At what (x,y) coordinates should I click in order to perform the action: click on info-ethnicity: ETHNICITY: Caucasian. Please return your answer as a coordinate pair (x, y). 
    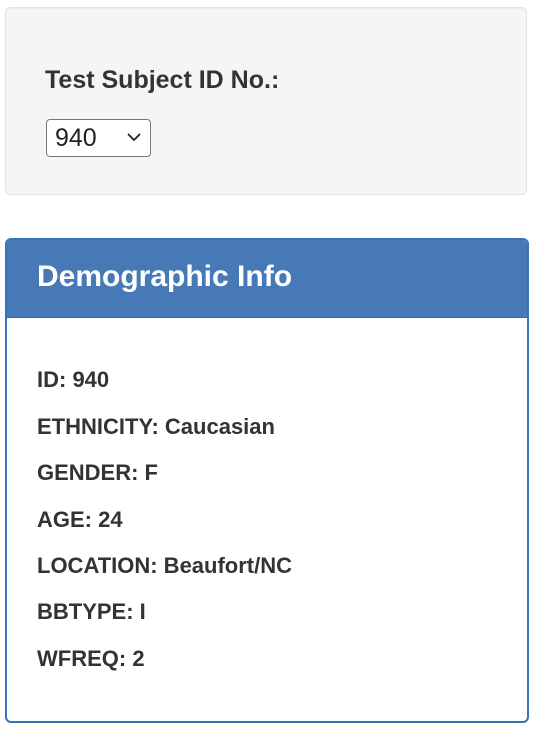
    Looking at the image, I should click on (156, 426).